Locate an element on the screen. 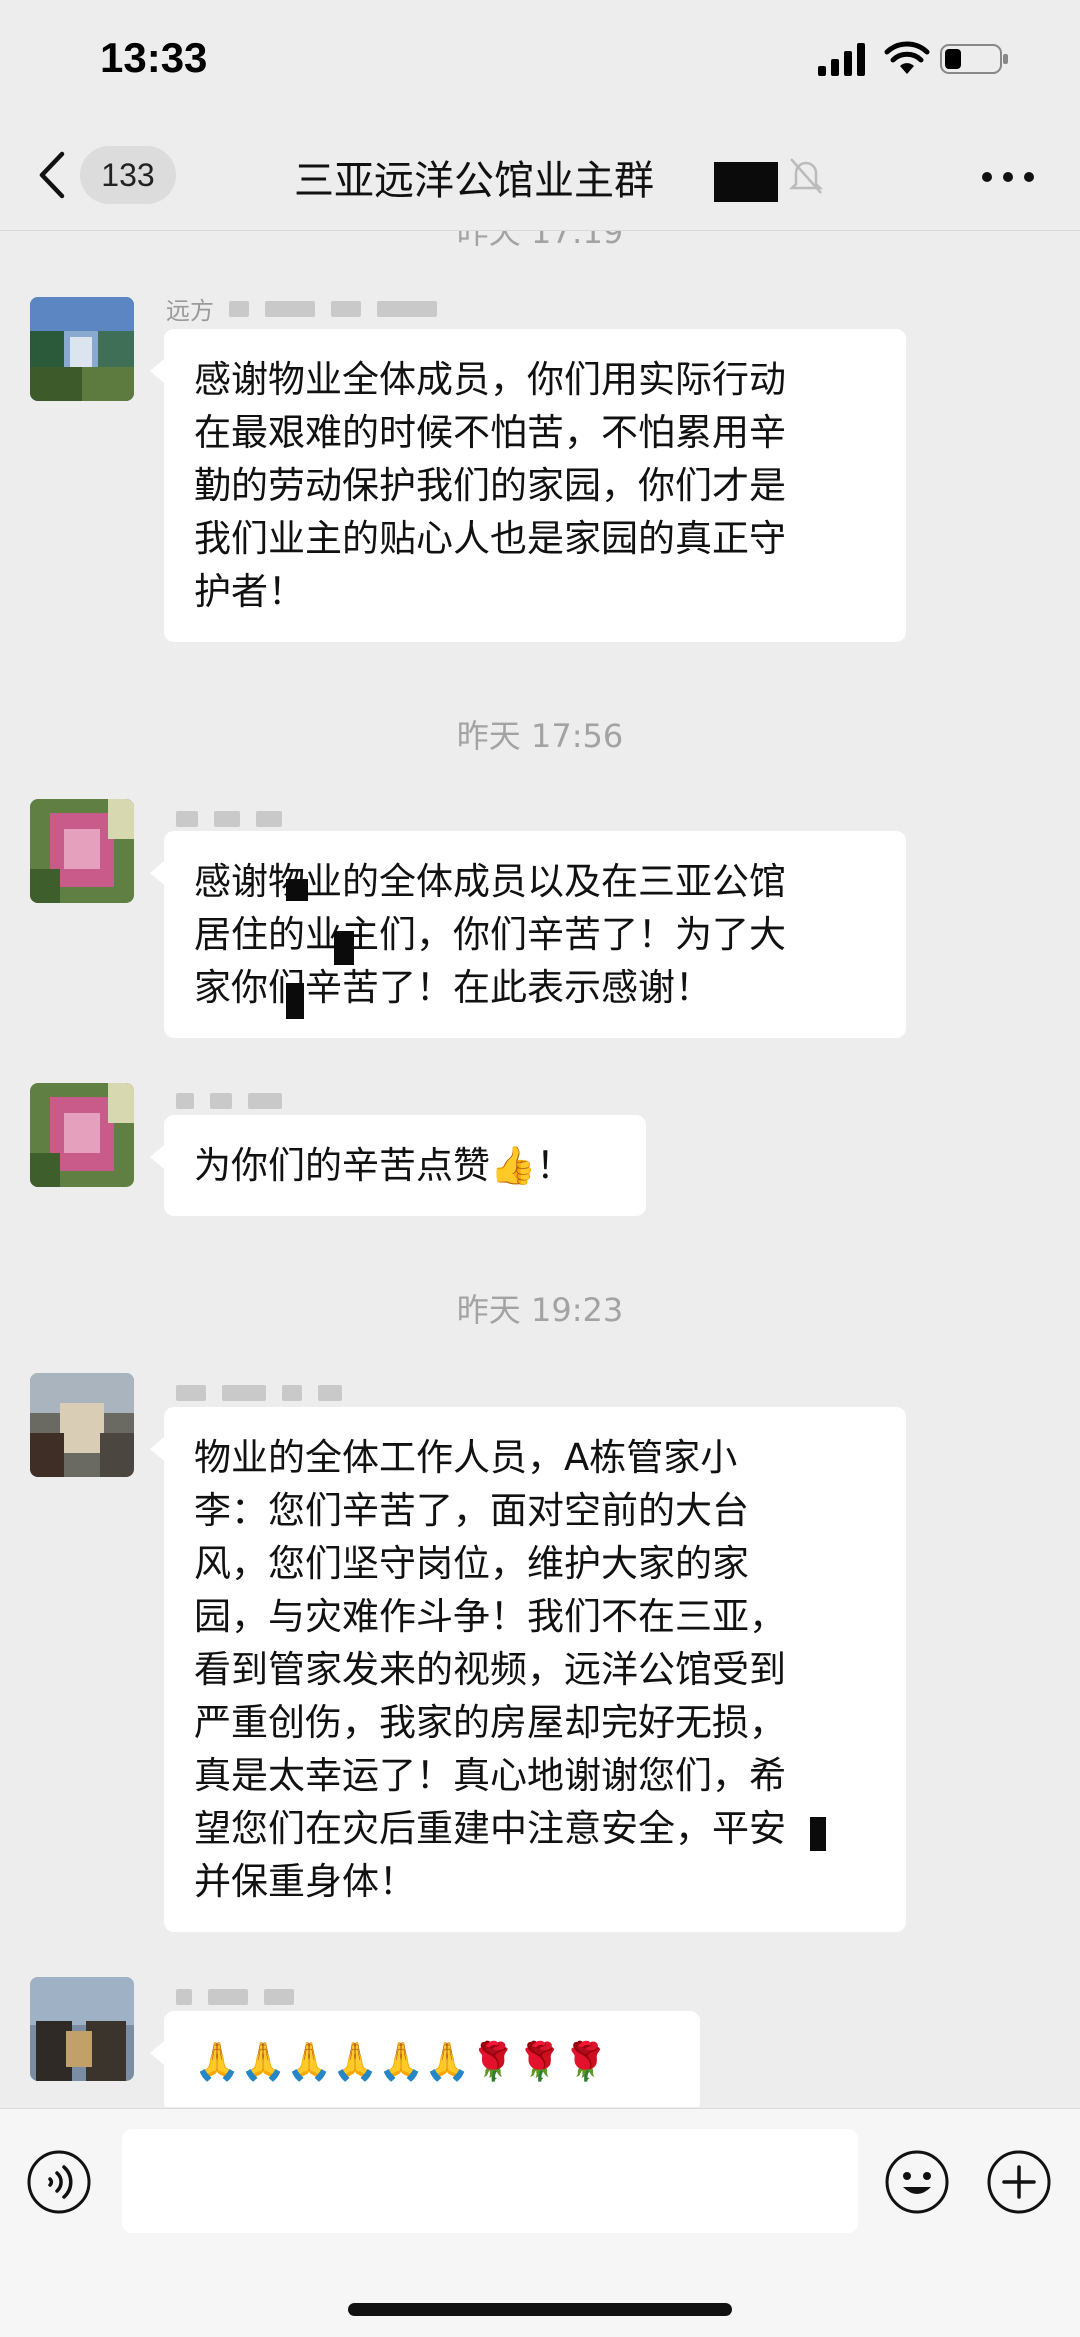 This screenshot has width=1080, height=2337. plus-icon is located at coordinates (1019, 2182).